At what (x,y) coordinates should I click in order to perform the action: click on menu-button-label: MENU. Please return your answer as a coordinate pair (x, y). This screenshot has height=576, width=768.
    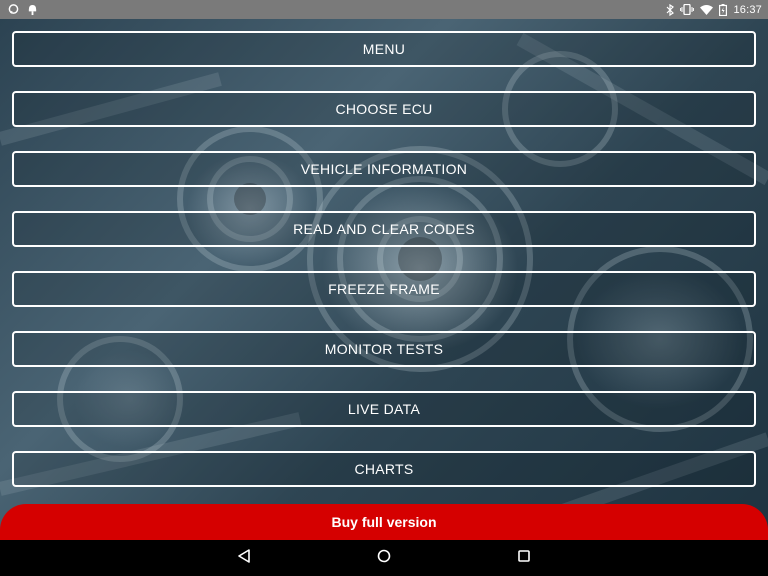
    Looking at the image, I should click on (384, 49).